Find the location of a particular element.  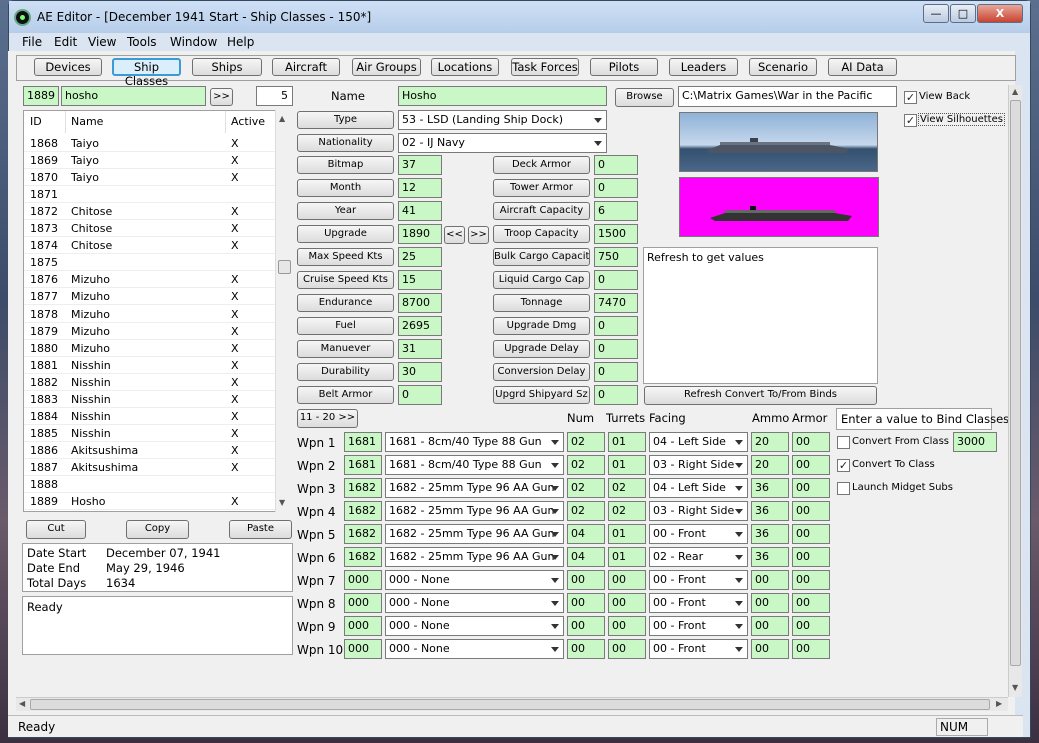

weapon-turrets-field: 02 is located at coordinates (627, 511).